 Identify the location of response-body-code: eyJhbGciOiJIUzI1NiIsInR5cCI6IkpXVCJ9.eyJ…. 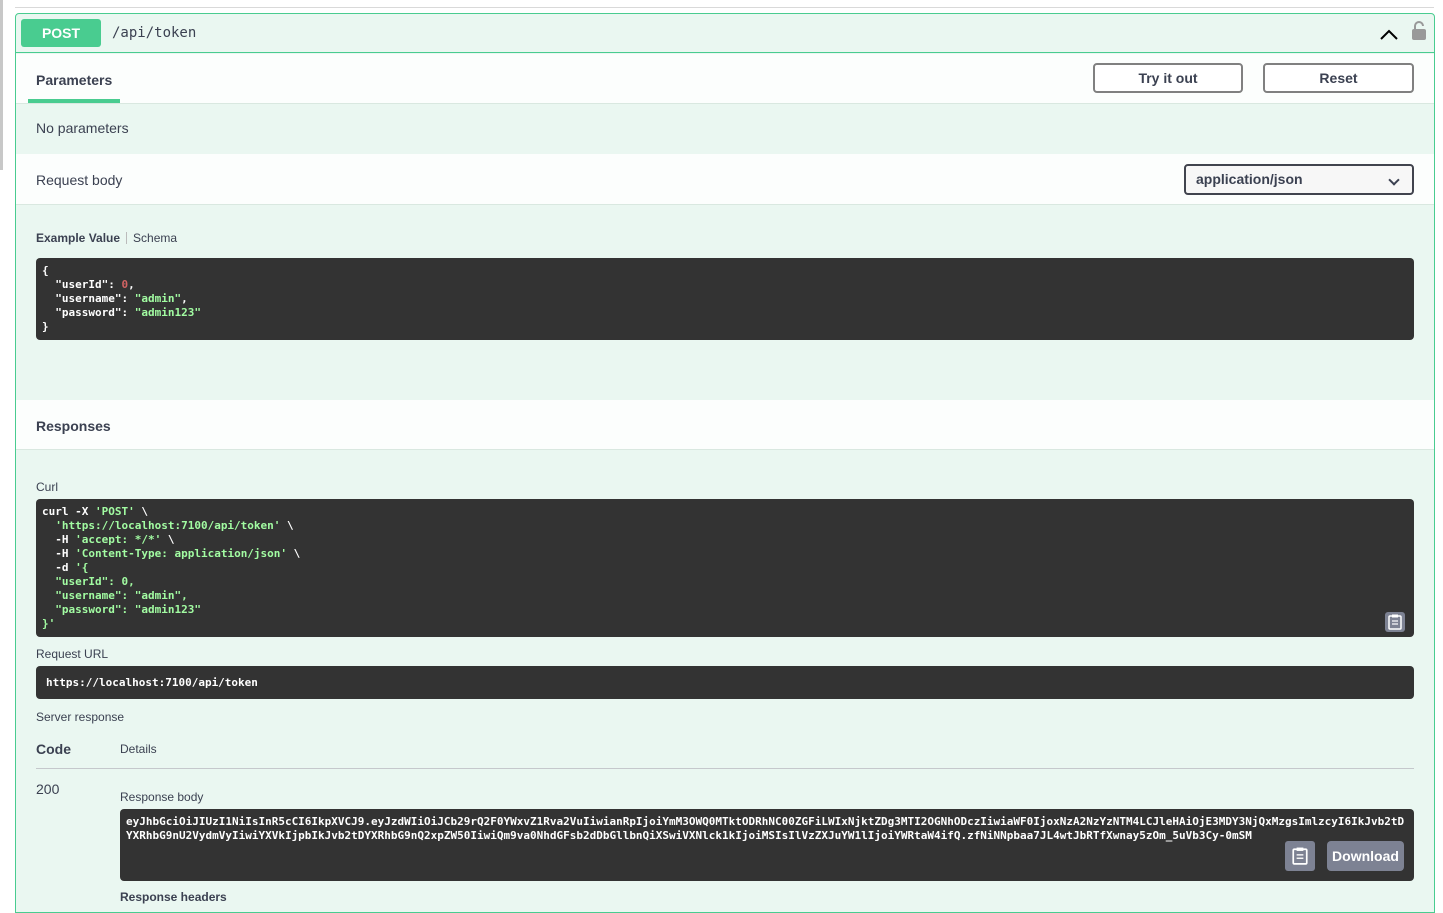
(767, 845).